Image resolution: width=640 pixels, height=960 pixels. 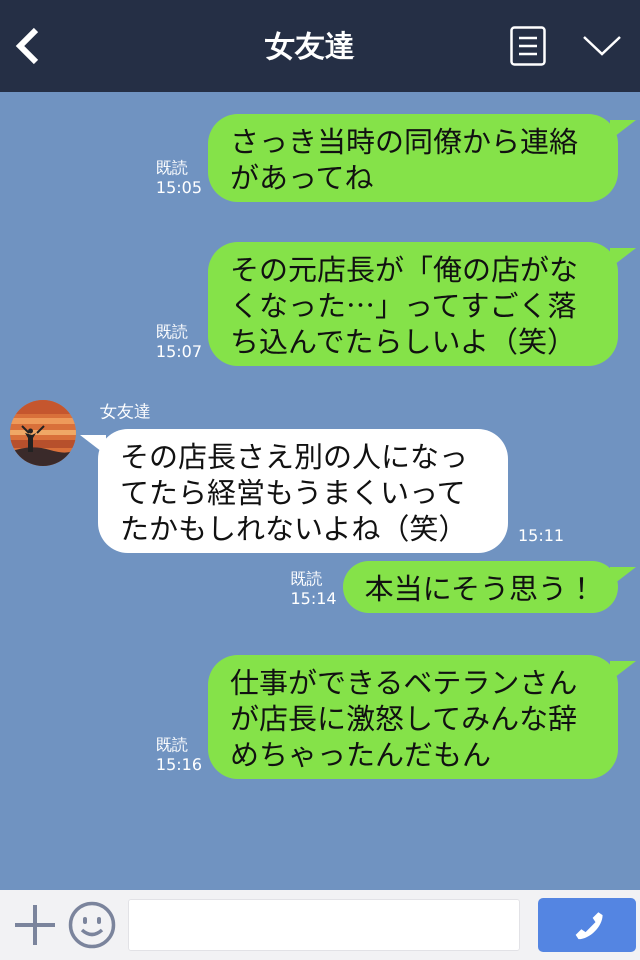 I want to click on message-bubble: 本当にそう思う！, so click(x=480, y=587).